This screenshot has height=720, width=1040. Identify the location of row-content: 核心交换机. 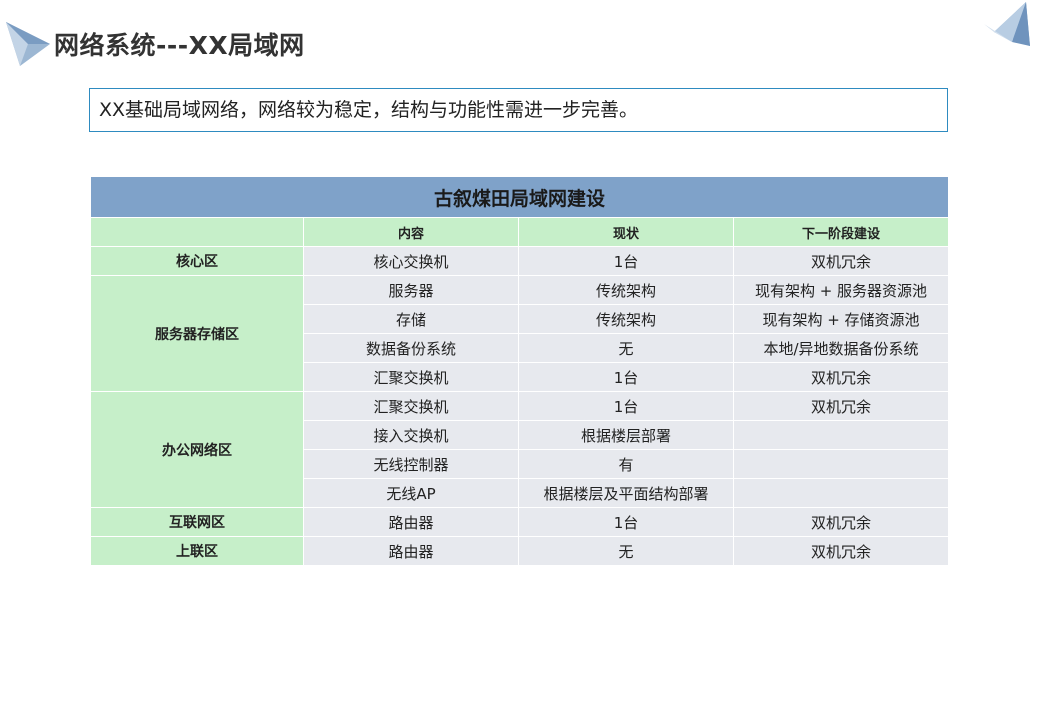
(411, 261).